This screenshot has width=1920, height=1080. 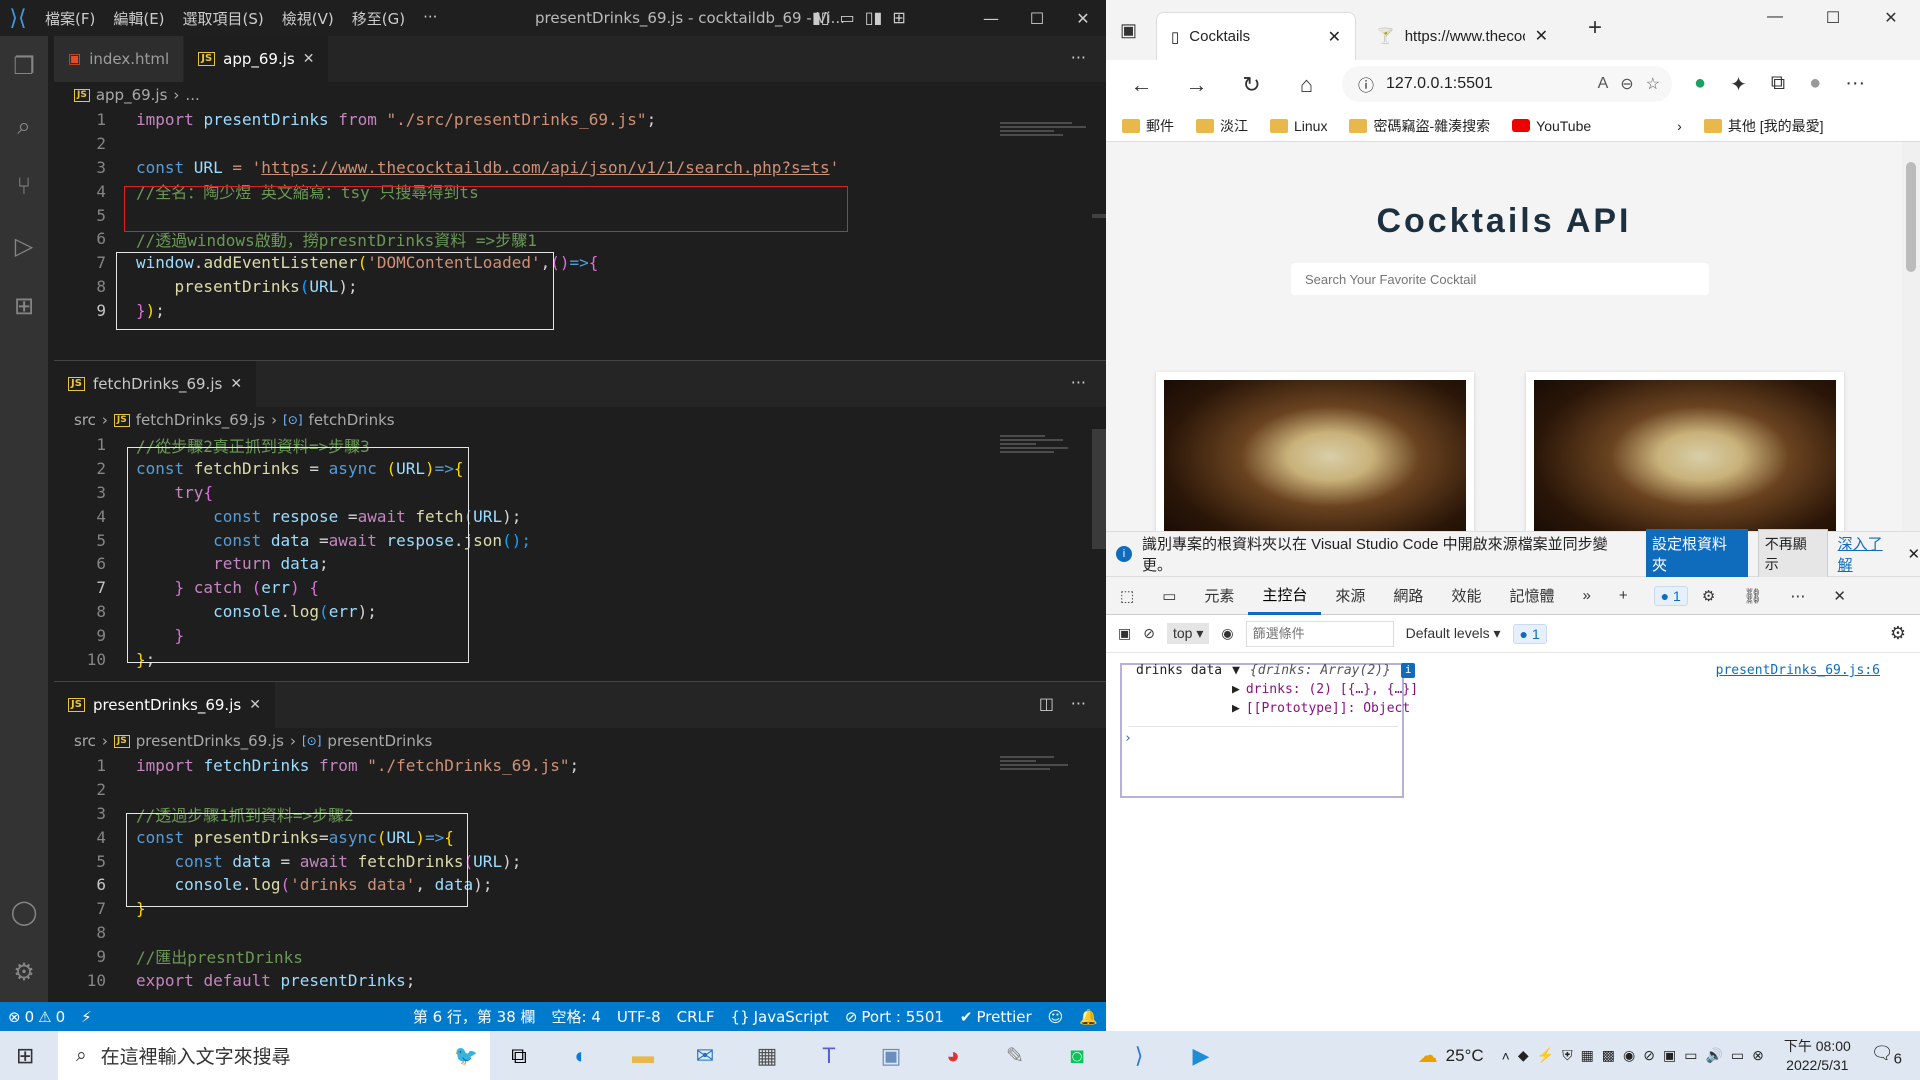 What do you see at coordinates (1697, 554) in the screenshot?
I see `set-root-folder-button: 設定根資料夾` at bounding box center [1697, 554].